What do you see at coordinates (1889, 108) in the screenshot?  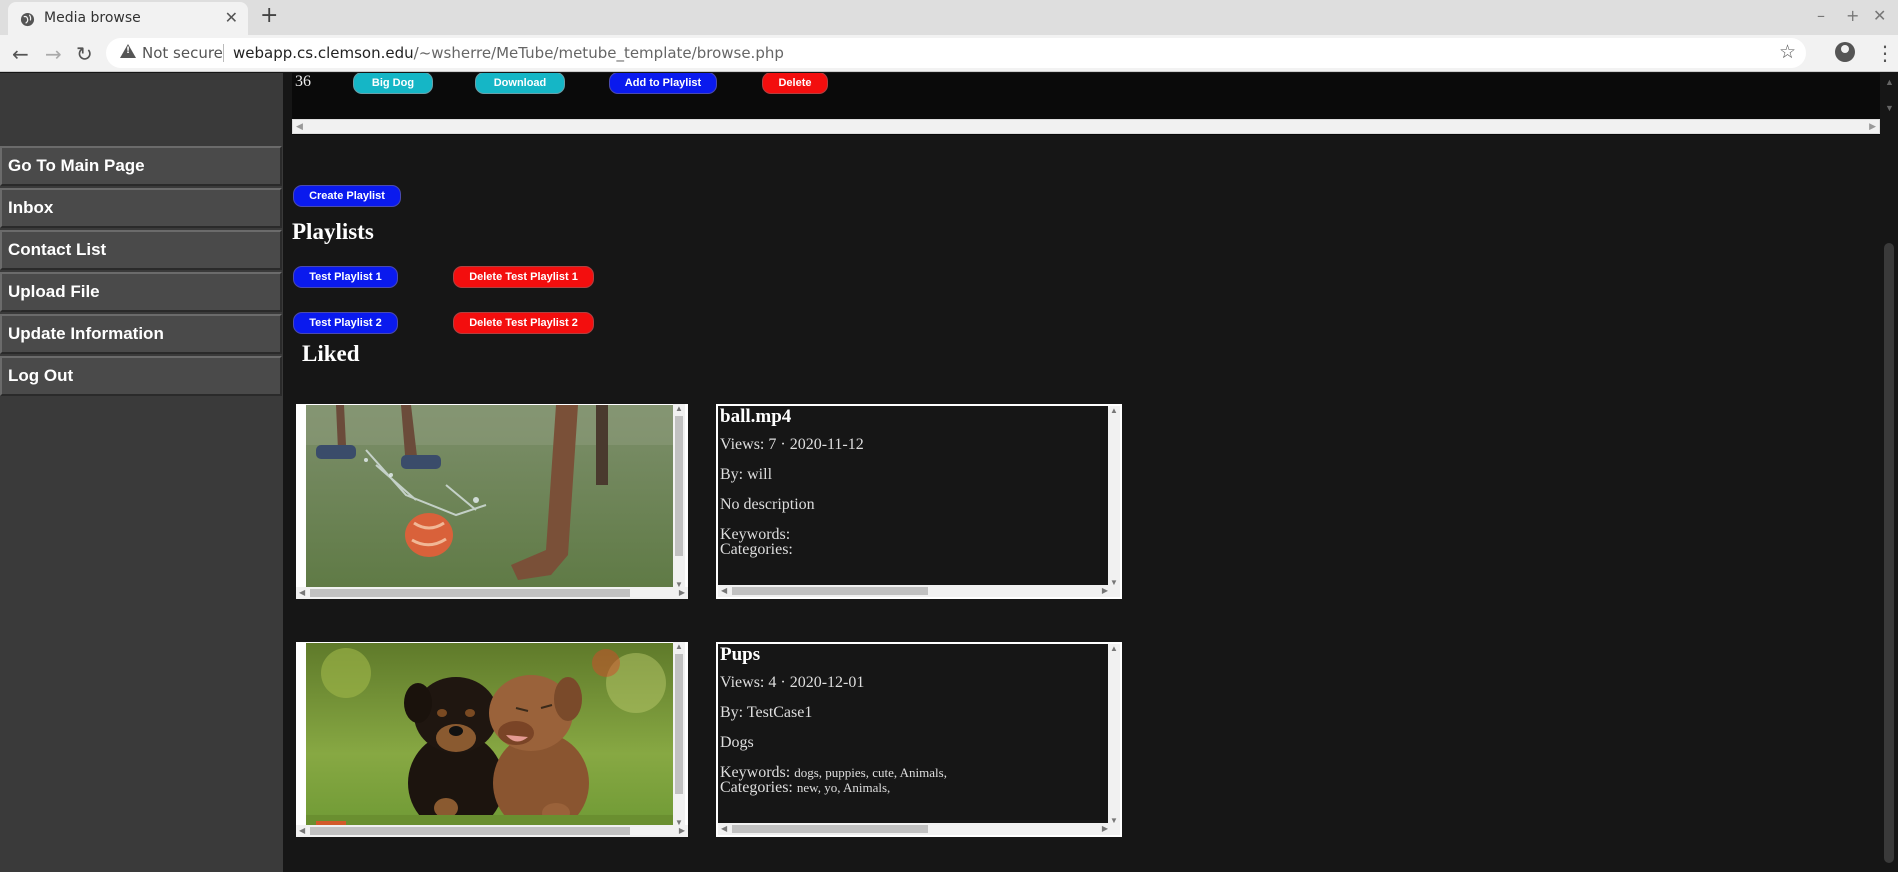 I see `scroll-down-arrow-icon: ▼` at bounding box center [1889, 108].